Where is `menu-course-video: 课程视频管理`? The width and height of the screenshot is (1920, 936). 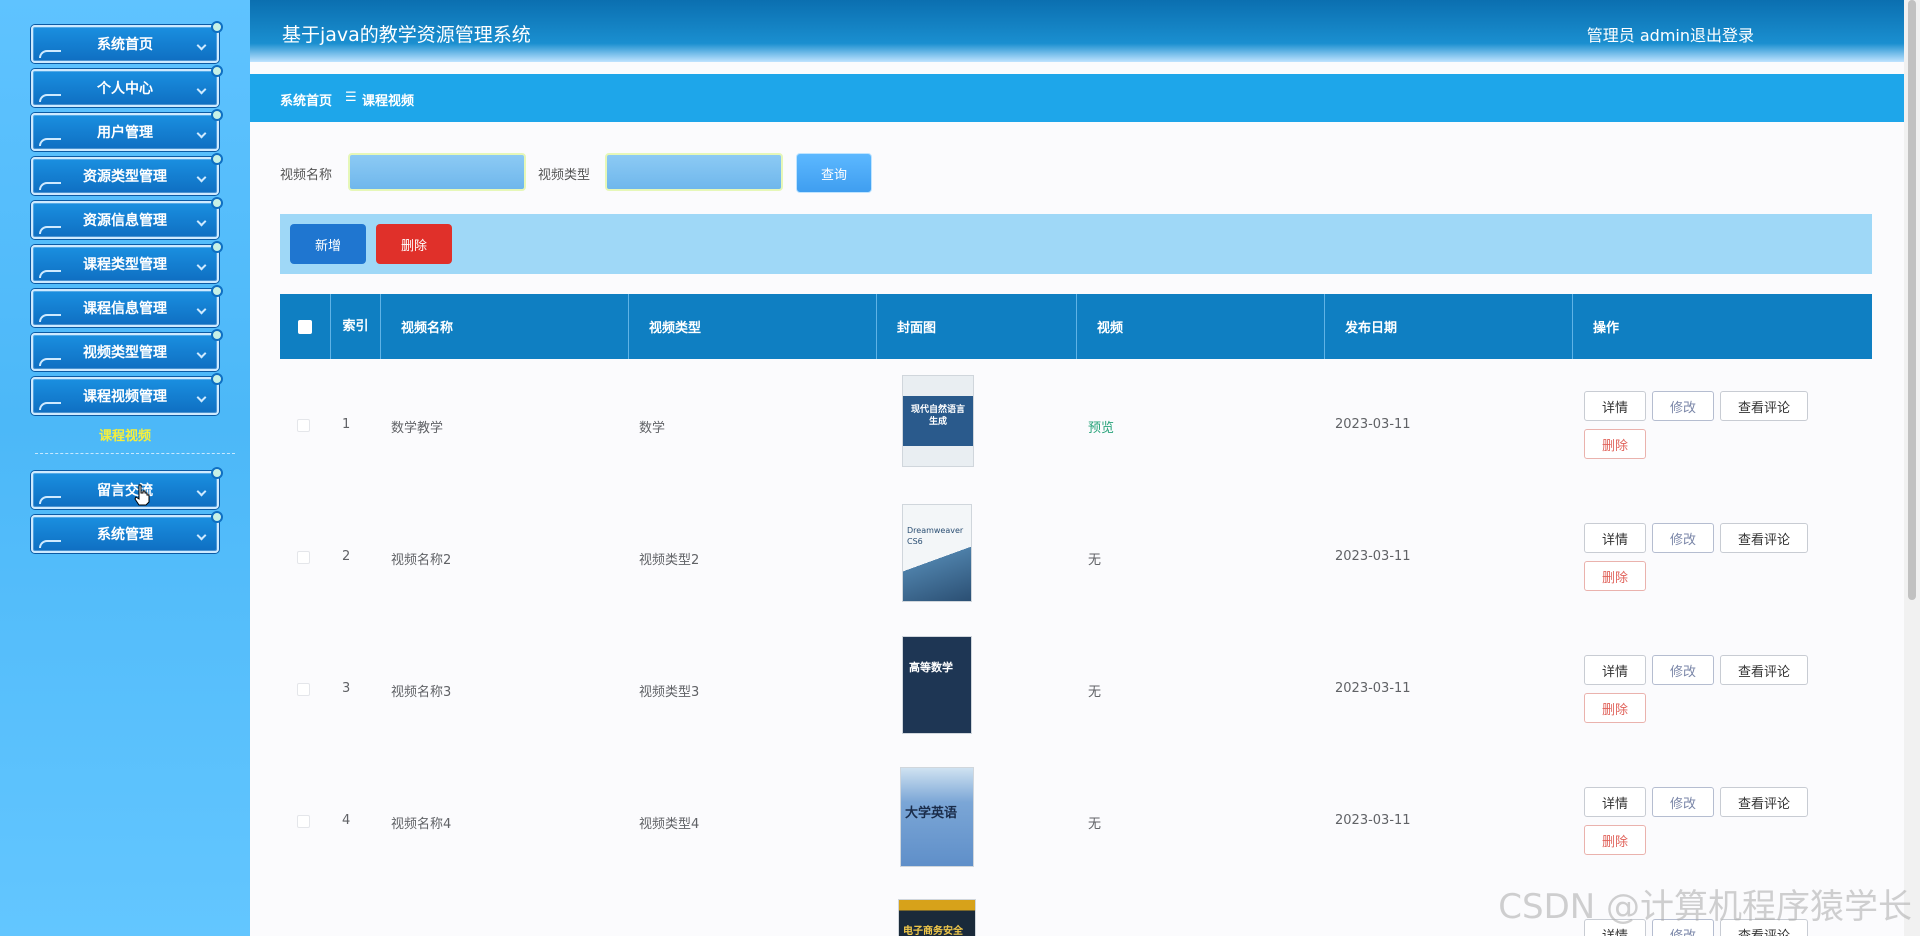
menu-course-video: 课程视频管理 is located at coordinates (127, 394).